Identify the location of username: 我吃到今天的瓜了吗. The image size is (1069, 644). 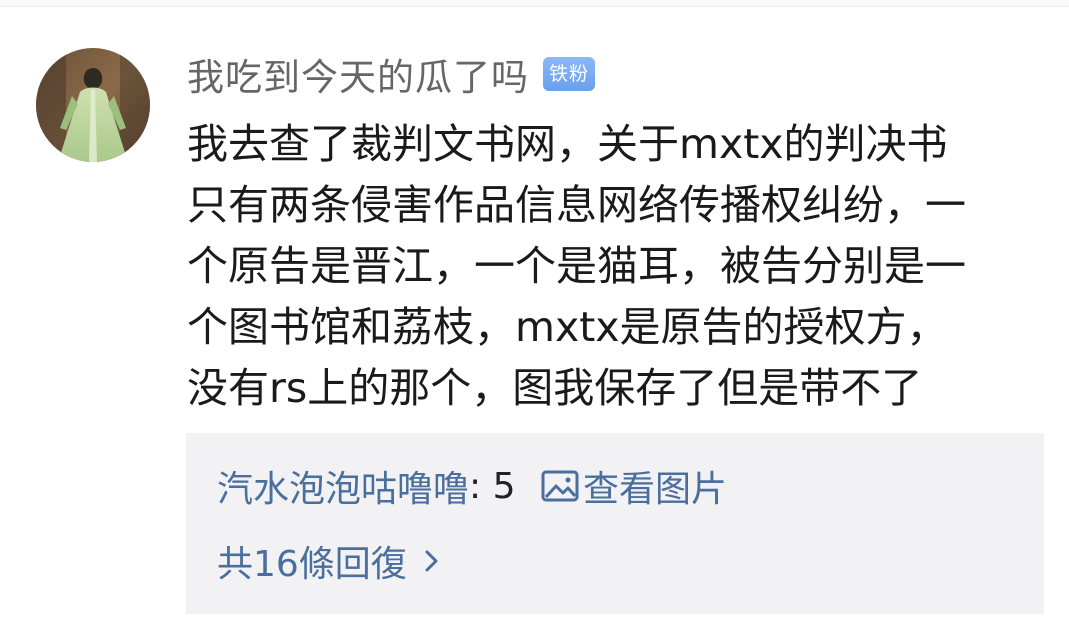
(358, 74).